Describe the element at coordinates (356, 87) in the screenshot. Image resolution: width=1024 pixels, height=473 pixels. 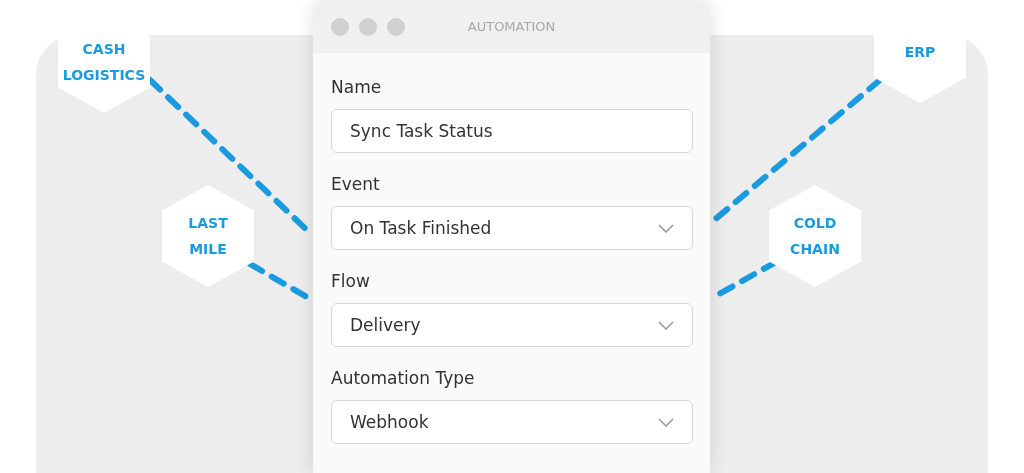
I see `field-label: Name` at that location.